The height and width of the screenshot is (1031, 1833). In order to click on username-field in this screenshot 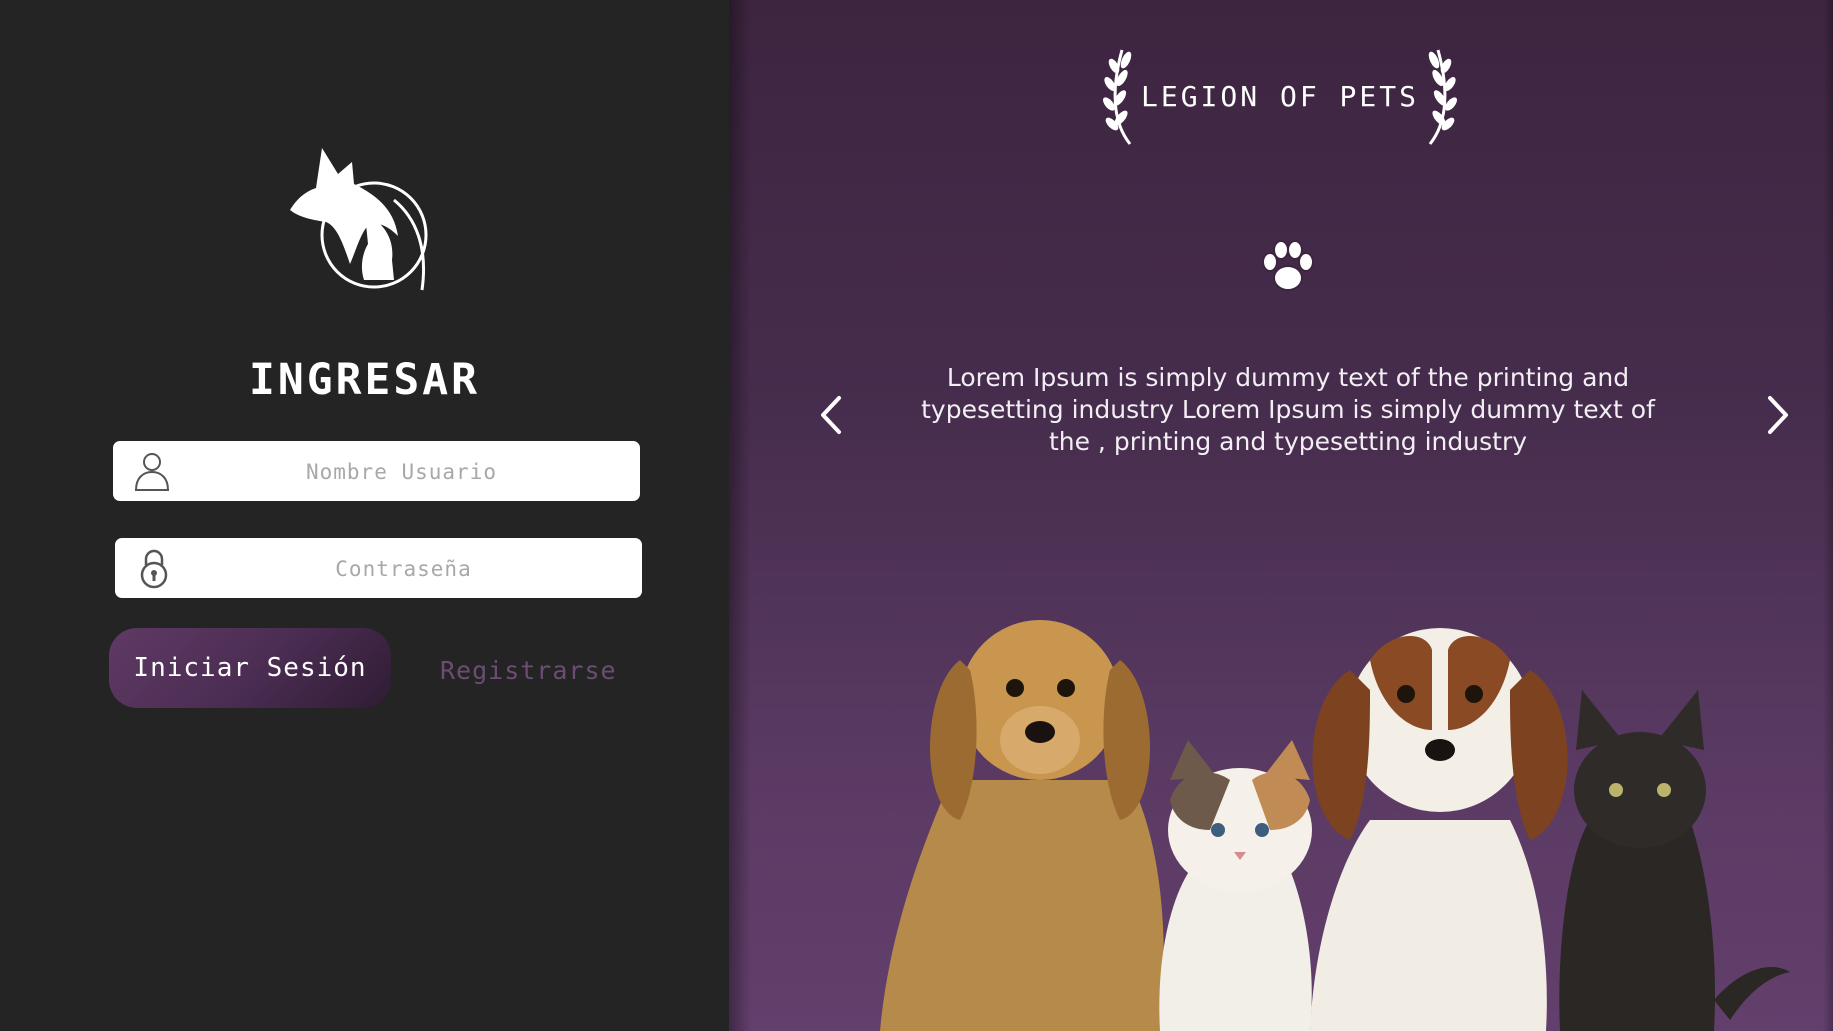, I will do `click(376, 472)`.